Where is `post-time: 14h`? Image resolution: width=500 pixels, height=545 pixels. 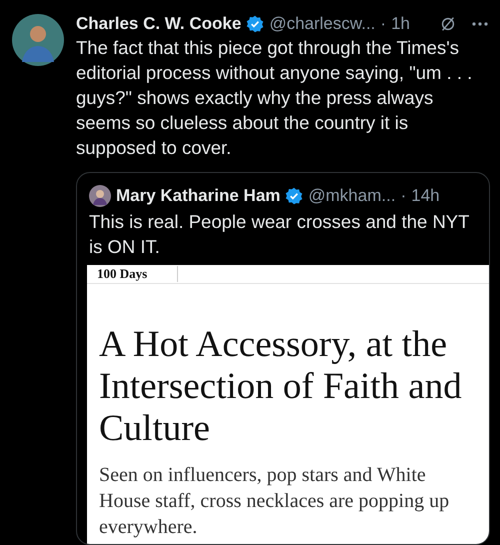
post-time: 14h is located at coordinates (425, 196).